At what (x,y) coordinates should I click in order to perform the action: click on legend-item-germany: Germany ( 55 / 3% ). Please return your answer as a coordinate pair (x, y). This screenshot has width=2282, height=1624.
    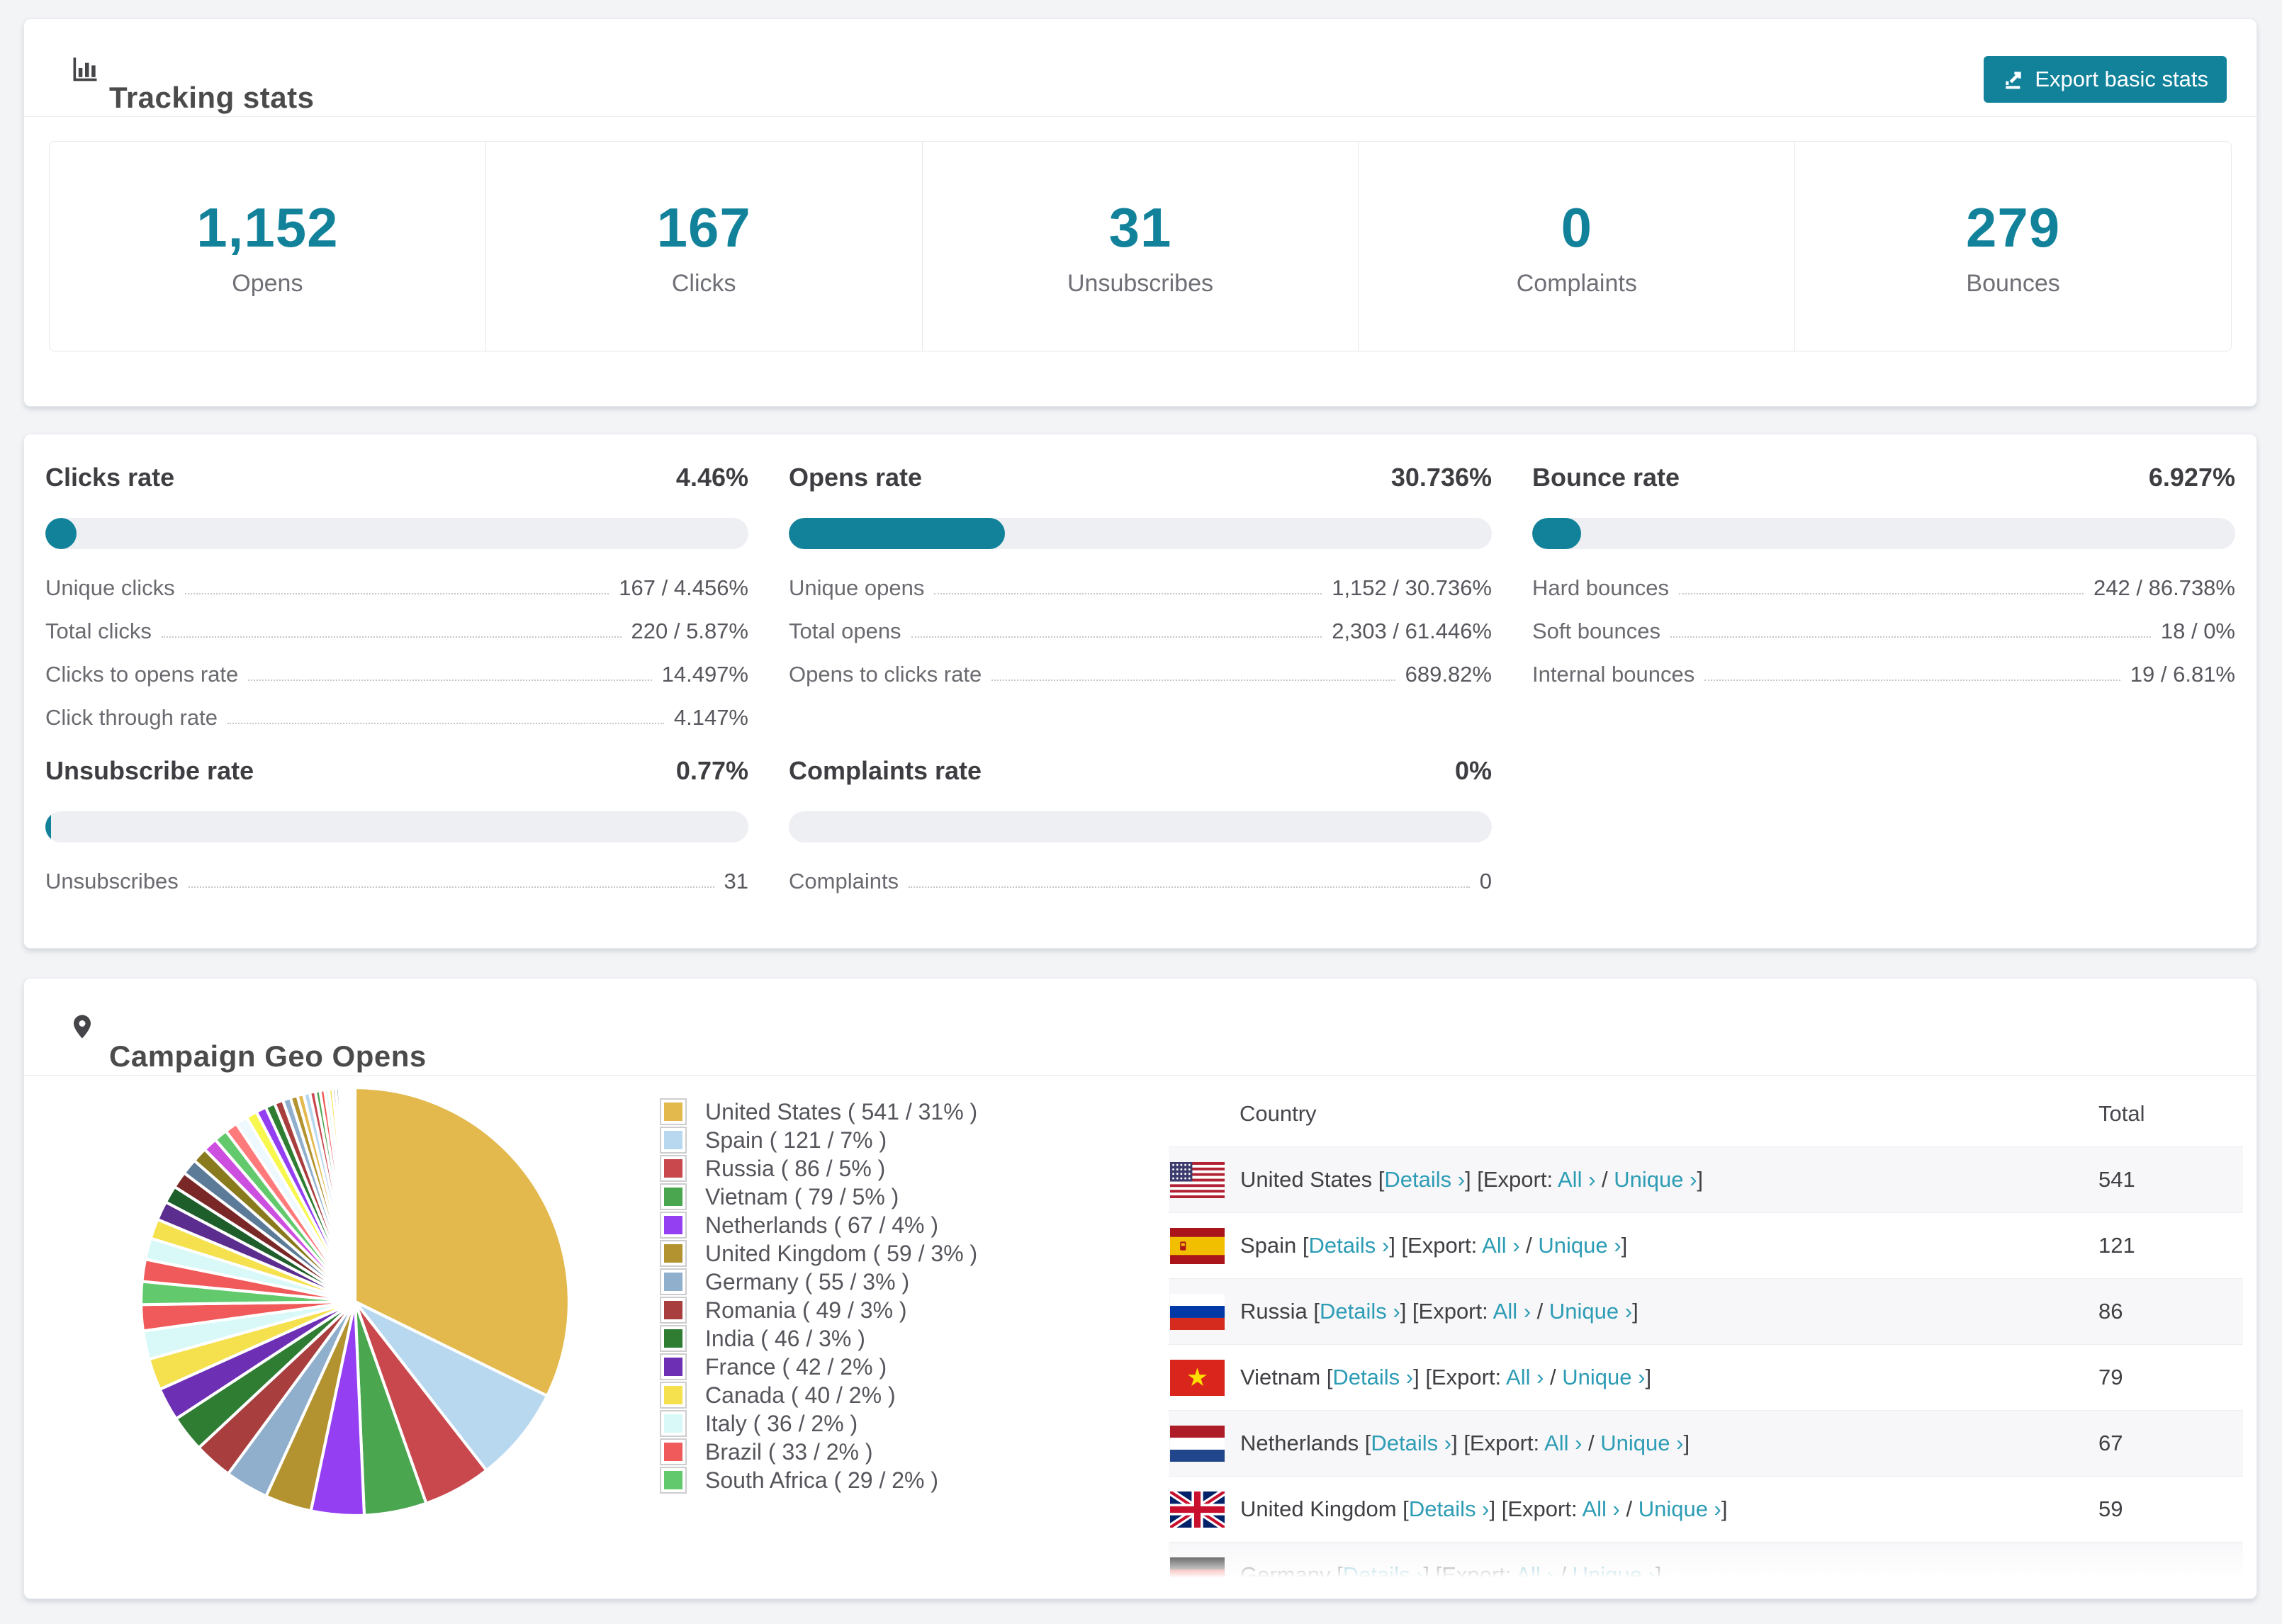
    Looking at the image, I should click on (818, 1282).